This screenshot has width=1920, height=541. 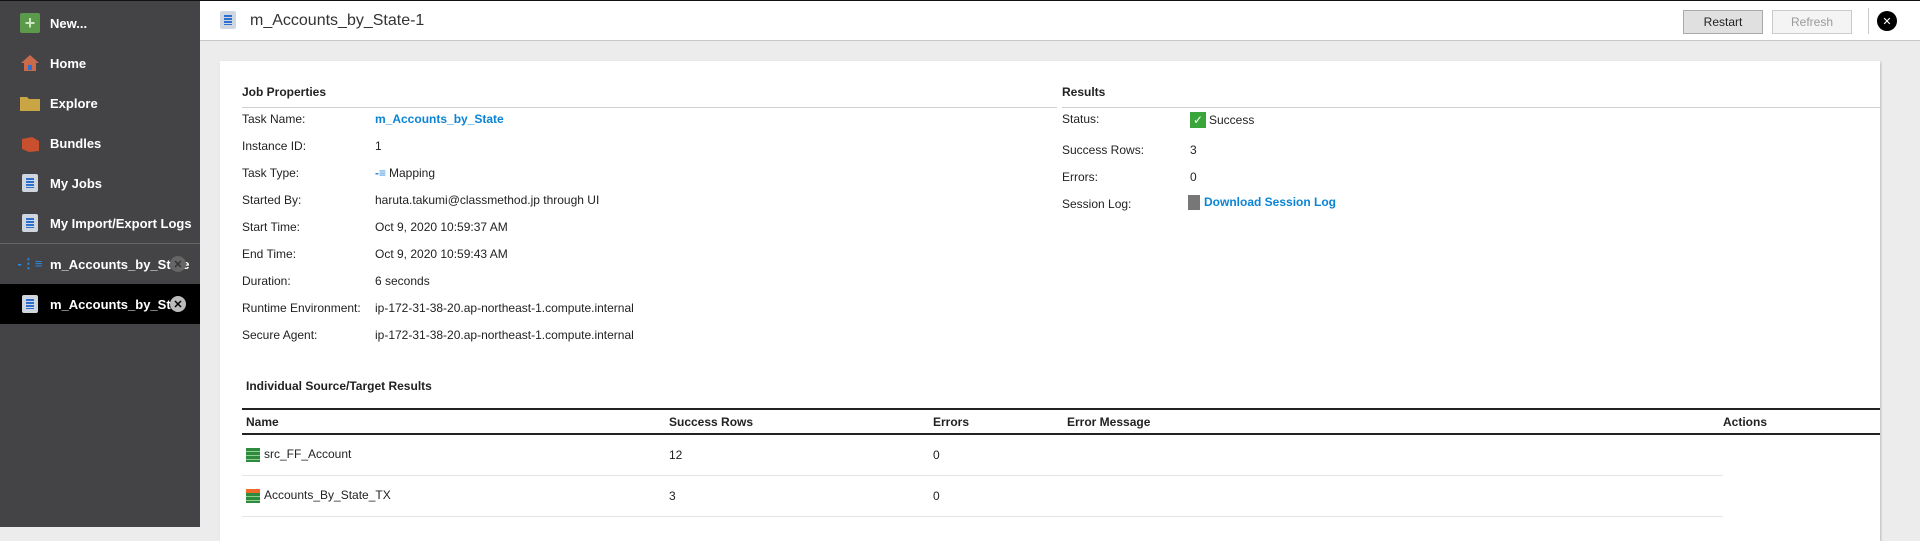 What do you see at coordinates (100, 183) in the screenshot?
I see `sidebar-item-my-jobs: My Jobs` at bounding box center [100, 183].